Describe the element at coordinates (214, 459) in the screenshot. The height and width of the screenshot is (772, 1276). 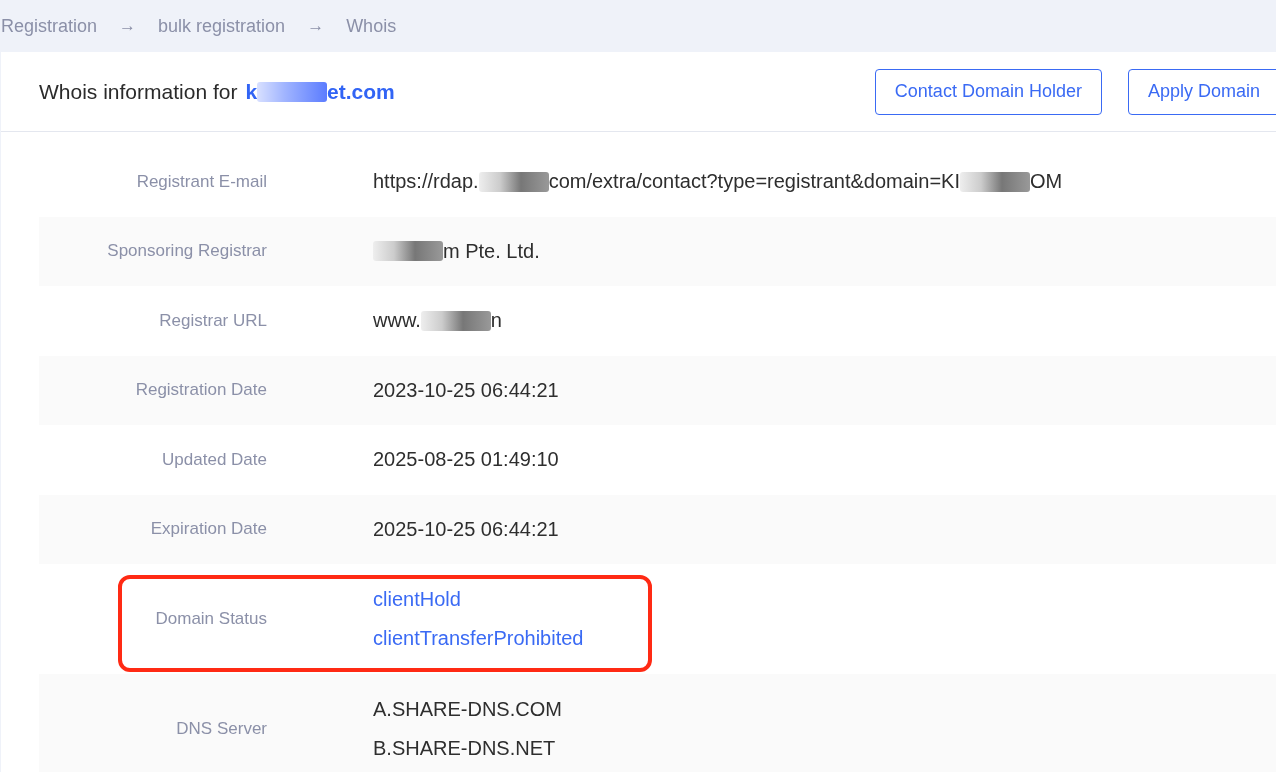
I see `field-label: Updated Date` at that location.